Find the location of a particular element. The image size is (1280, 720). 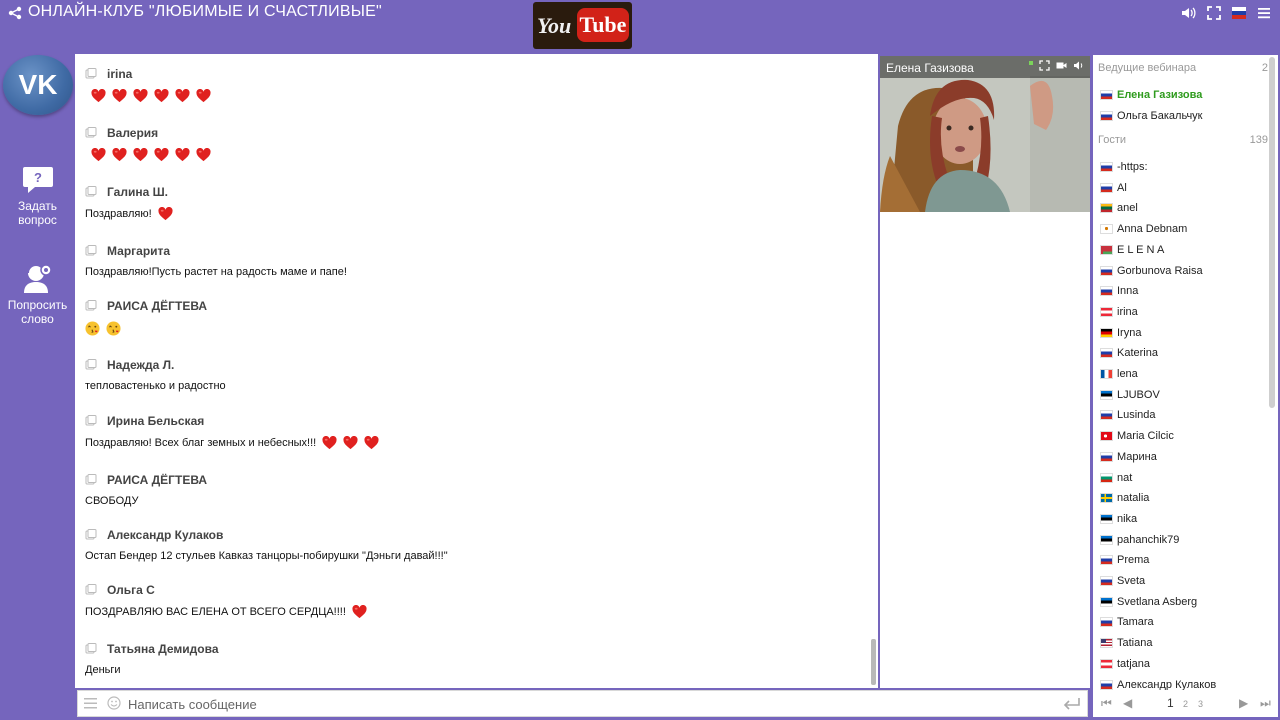

chat-scrollbar-thumb is located at coordinates (873, 662).